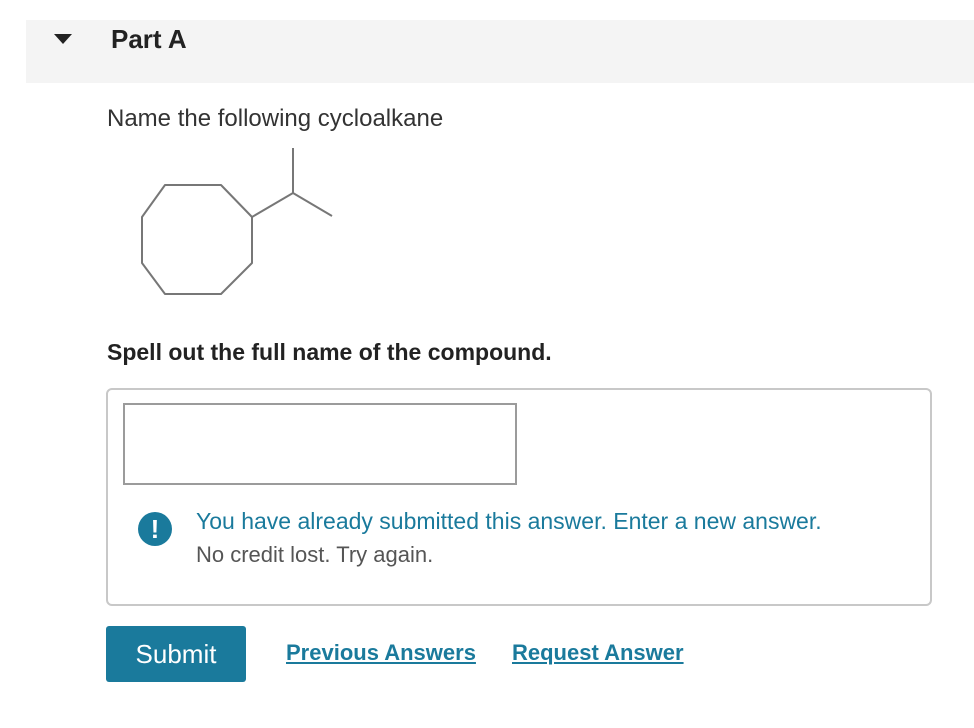 The width and height of the screenshot is (974, 728). Describe the element at coordinates (598, 653) in the screenshot. I see `request-answer-link: Request Answer` at that location.